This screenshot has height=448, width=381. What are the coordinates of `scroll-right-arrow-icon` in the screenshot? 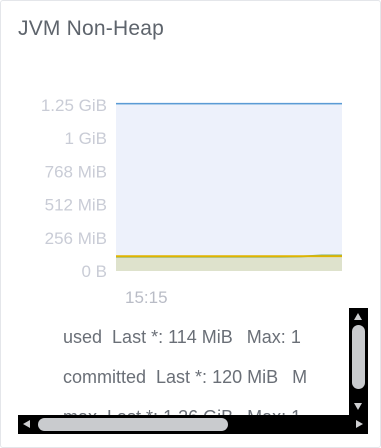 It's located at (359, 424).